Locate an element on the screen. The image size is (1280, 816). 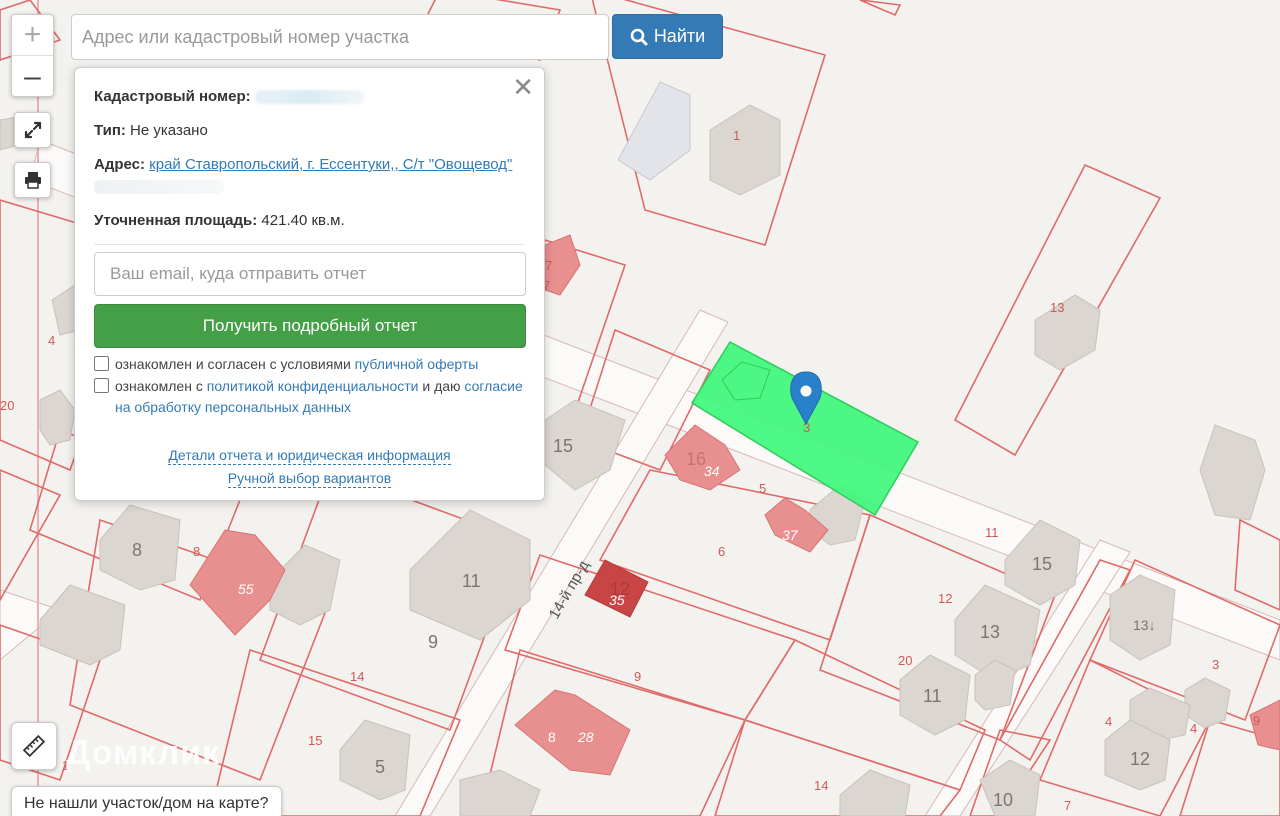
get-report-button: Получить подробный отчет is located at coordinates (310, 326).